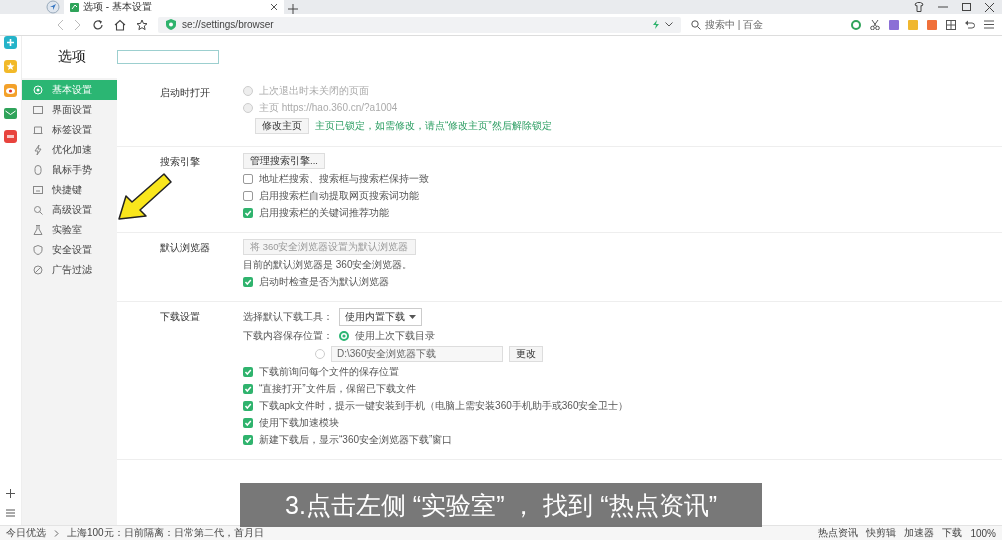  Describe the element at coordinates (69, 130) in the screenshot. I see `sidebar-item: 标签设置` at that location.